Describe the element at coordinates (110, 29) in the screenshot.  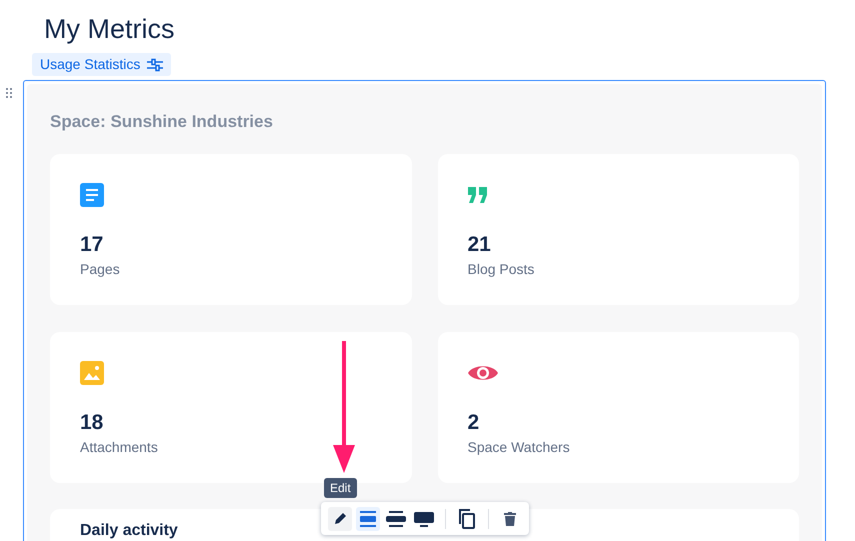
I see `page-title: My Metrics` at that location.